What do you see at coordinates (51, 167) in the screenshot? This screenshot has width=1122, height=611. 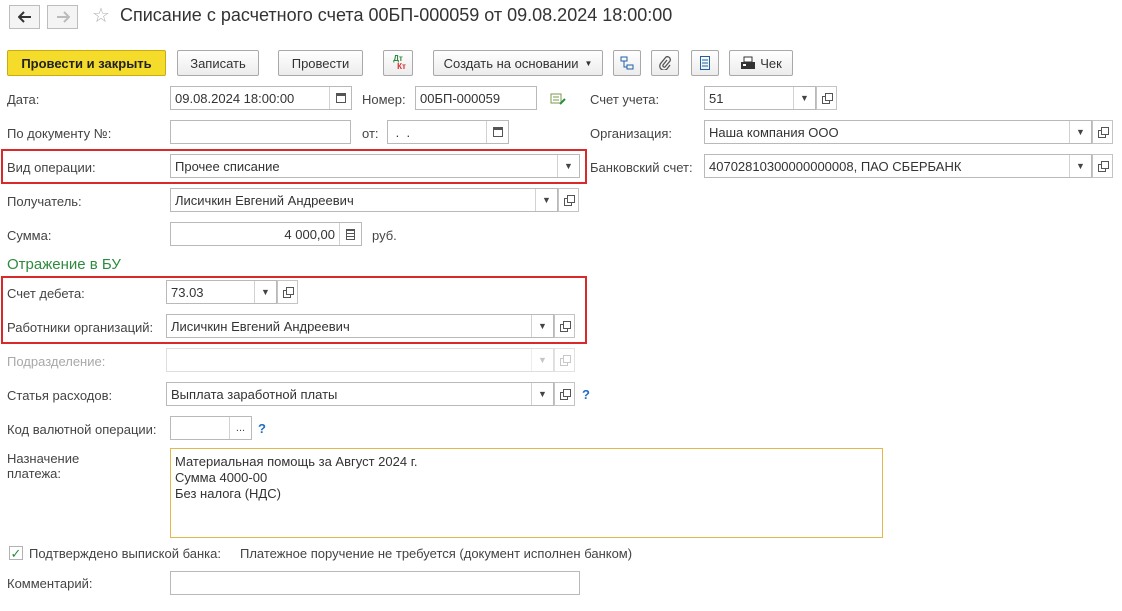 I see `operation-type-label: Вид операции:` at bounding box center [51, 167].